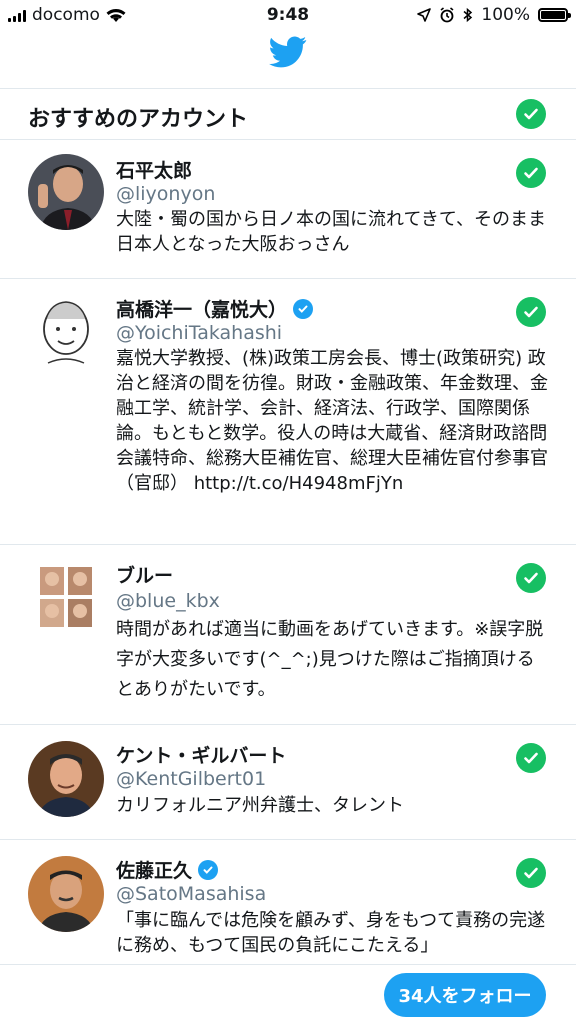  I want to click on twitter-logo-icon, so click(288, 56).